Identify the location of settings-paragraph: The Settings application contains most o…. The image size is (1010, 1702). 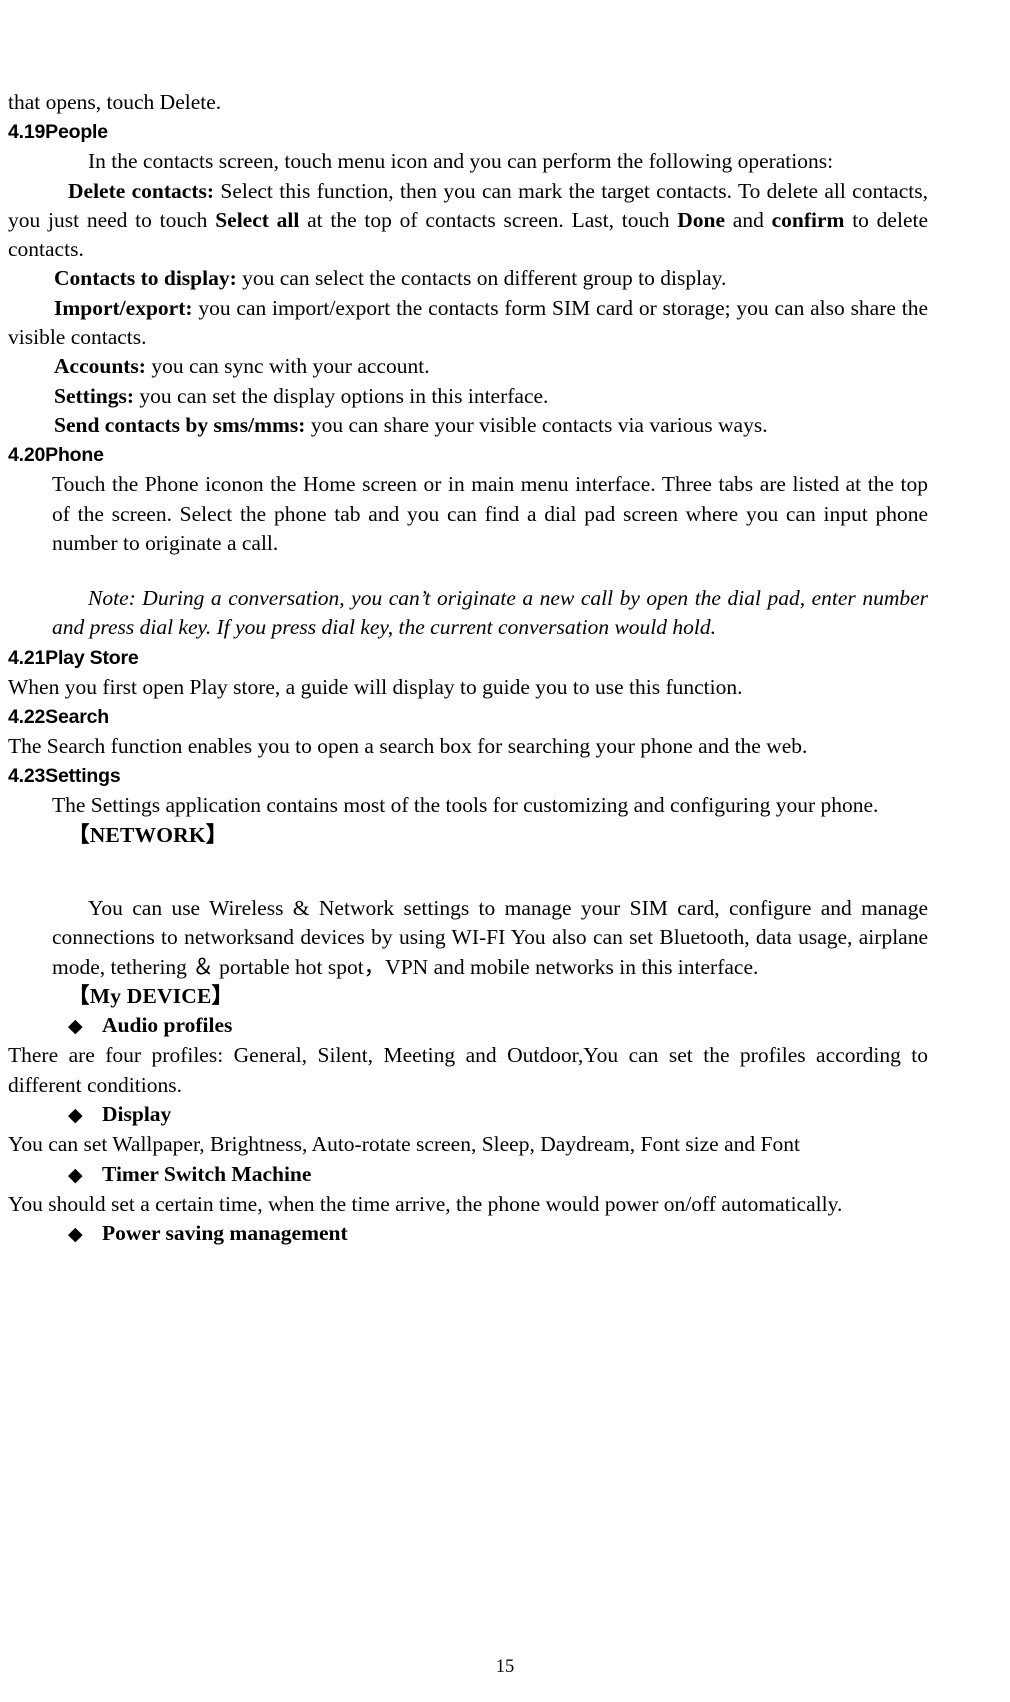
(465, 805).